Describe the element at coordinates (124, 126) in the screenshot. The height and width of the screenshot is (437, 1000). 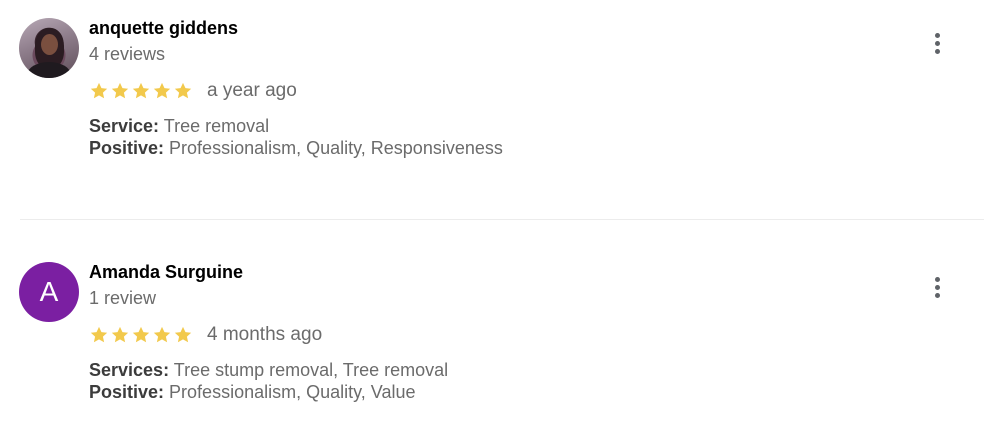
I see `service-label: Service:` at that location.